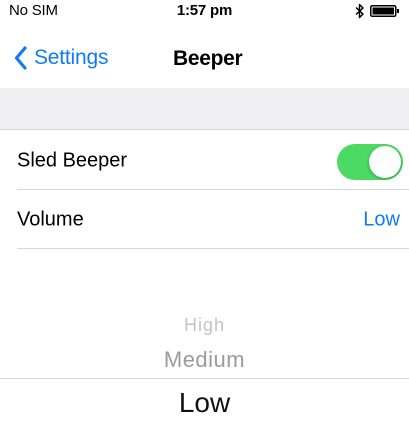  I want to click on status-time: 1:57 pm, so click(204, 10).